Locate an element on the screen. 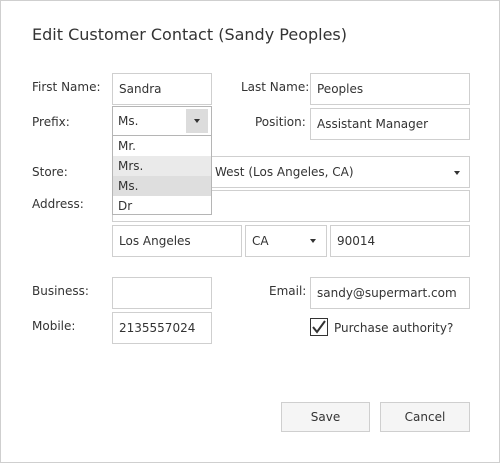 The image size is (500, 463). prefix-dropdown-list: Mr. Mrs. Ms. Dr is located at coordinates (162, 175).